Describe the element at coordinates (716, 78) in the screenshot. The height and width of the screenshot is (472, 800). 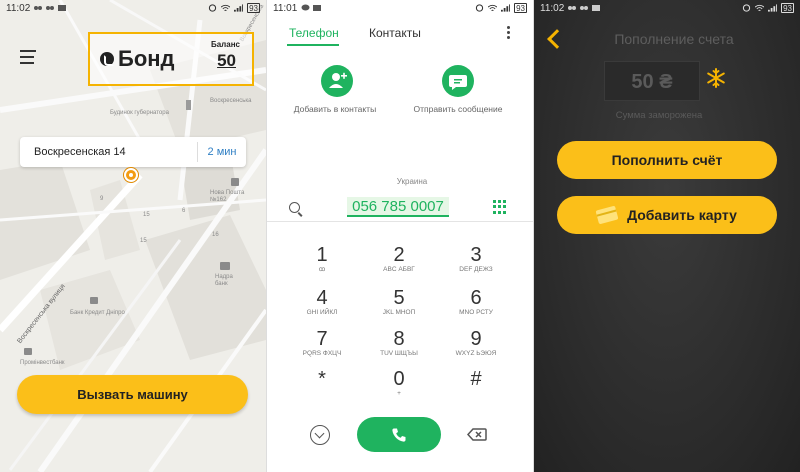
I see `snowflake-icon` at that location.